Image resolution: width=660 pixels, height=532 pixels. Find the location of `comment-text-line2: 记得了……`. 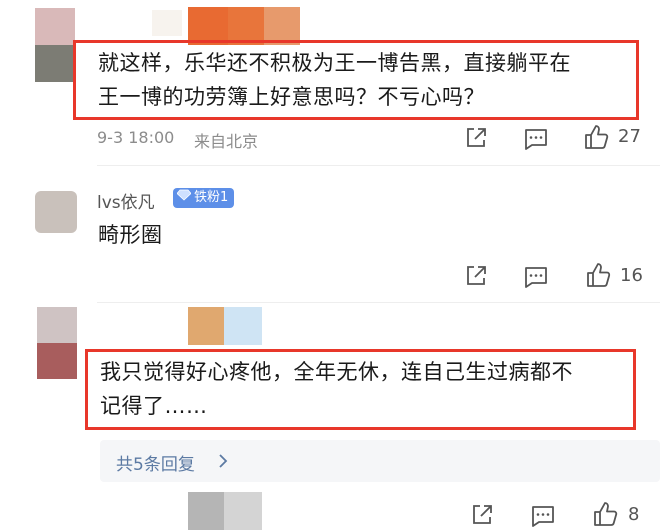

comment-text-line2: 记得了…… is located at coordinates (154, 406).